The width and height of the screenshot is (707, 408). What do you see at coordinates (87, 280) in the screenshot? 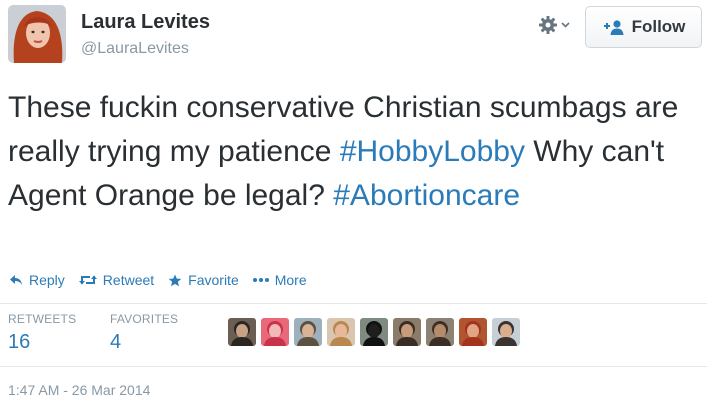
I see `retweet-icon` at bounding box center [87, 280].